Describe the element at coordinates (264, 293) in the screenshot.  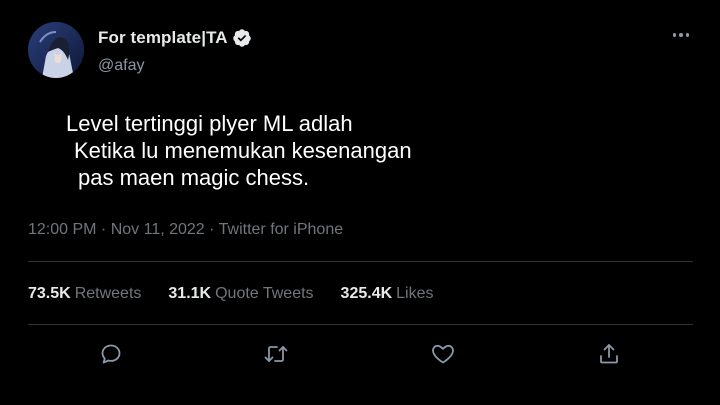
I see `quote-tweets-label: Quote Tweets` at that location.